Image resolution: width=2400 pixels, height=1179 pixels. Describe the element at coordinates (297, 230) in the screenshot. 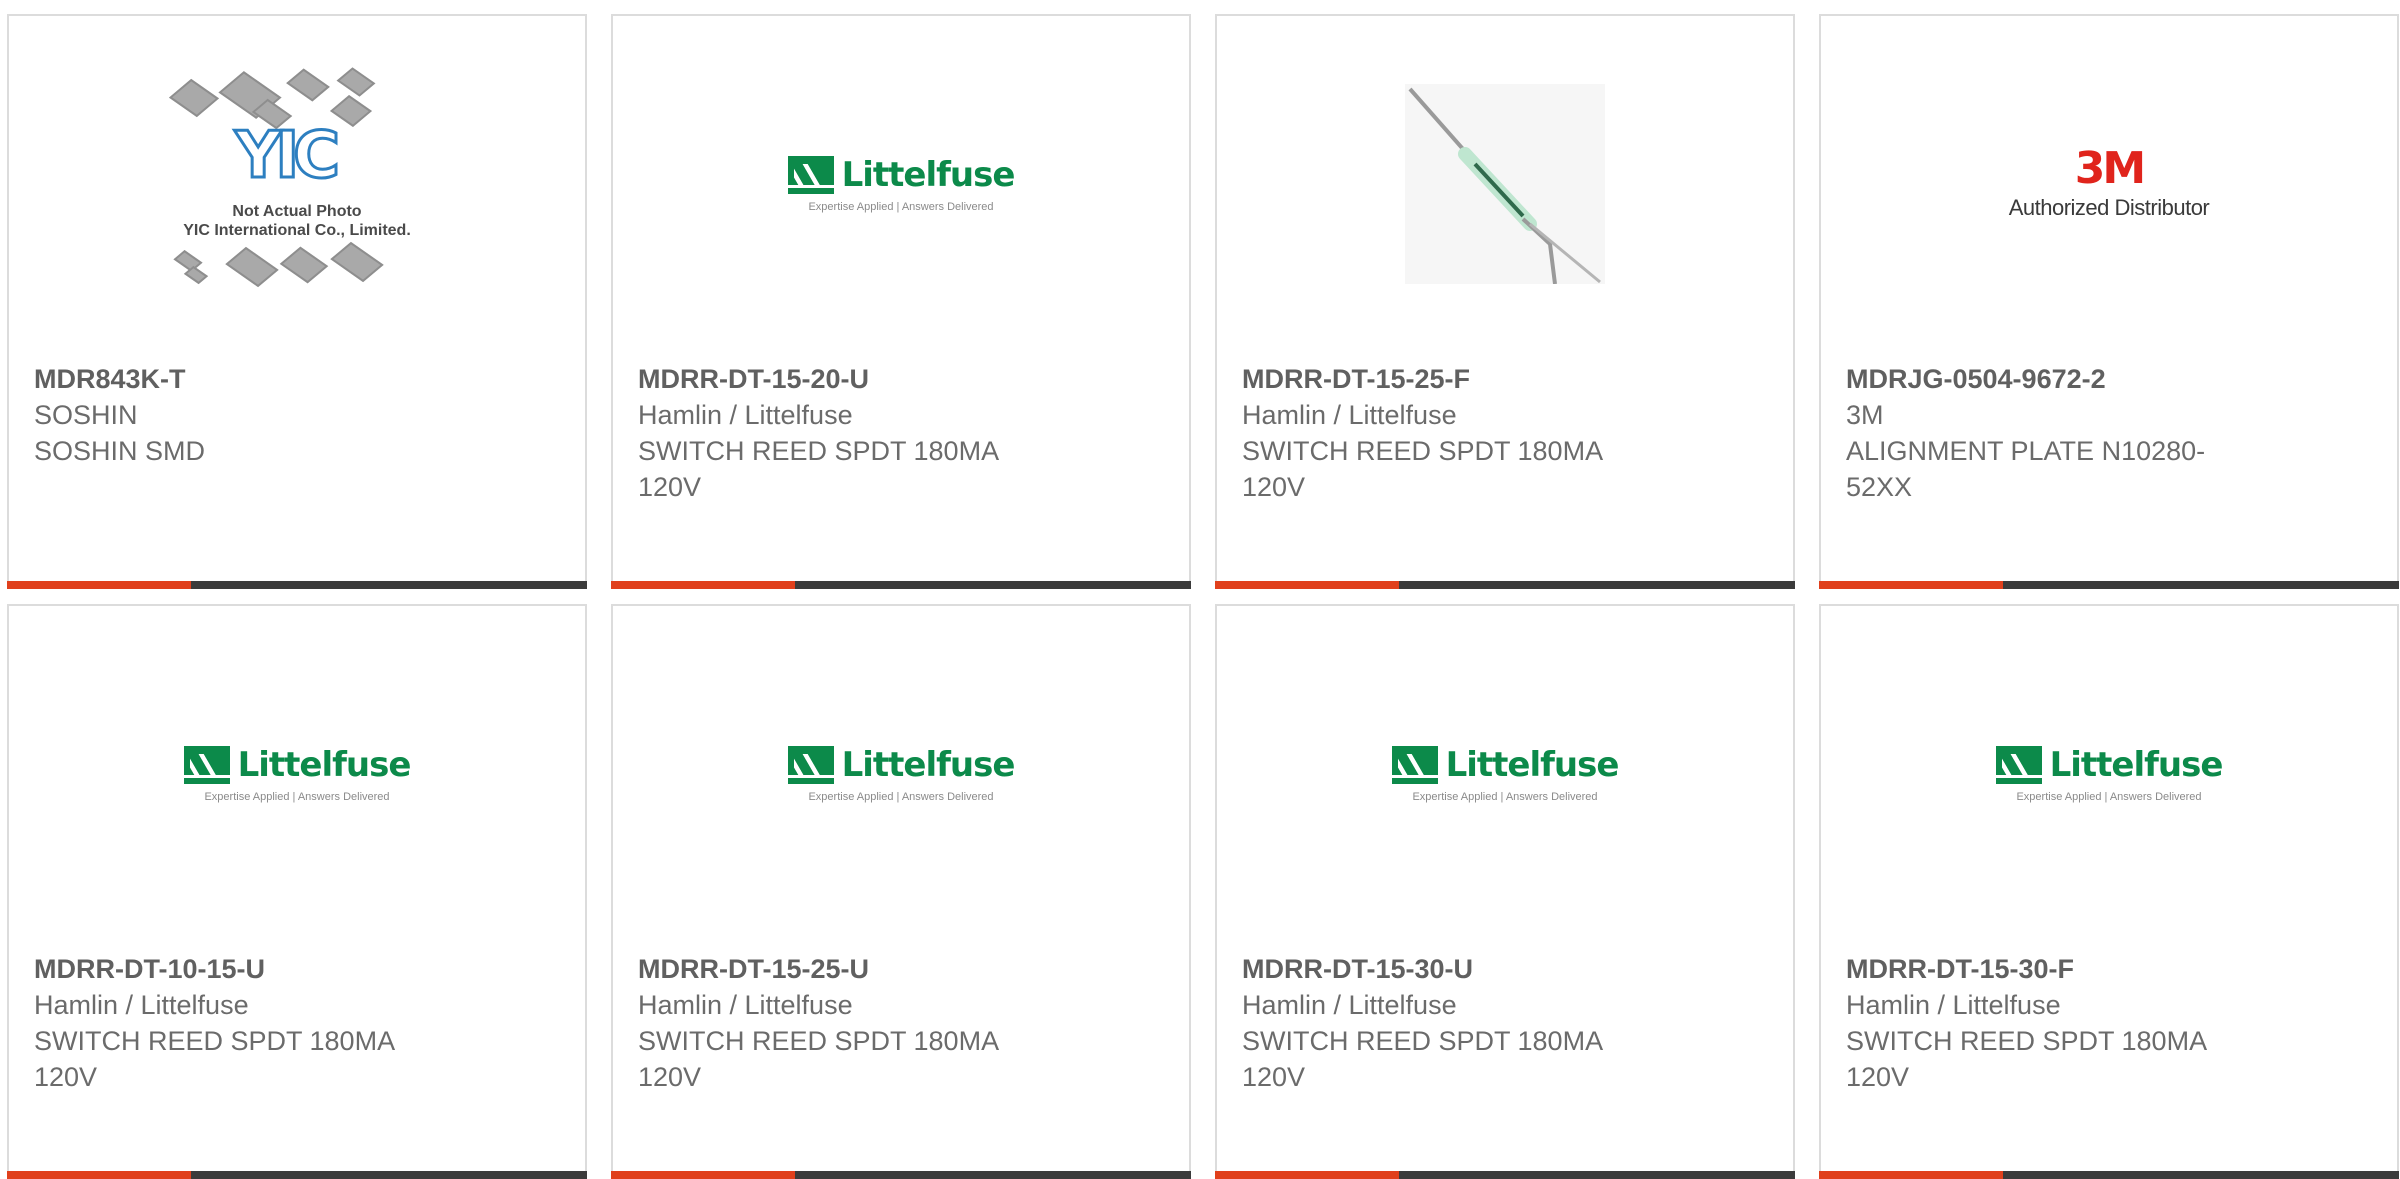

I see `yic-caption-line: YIC International Co., Limited.` at that location.